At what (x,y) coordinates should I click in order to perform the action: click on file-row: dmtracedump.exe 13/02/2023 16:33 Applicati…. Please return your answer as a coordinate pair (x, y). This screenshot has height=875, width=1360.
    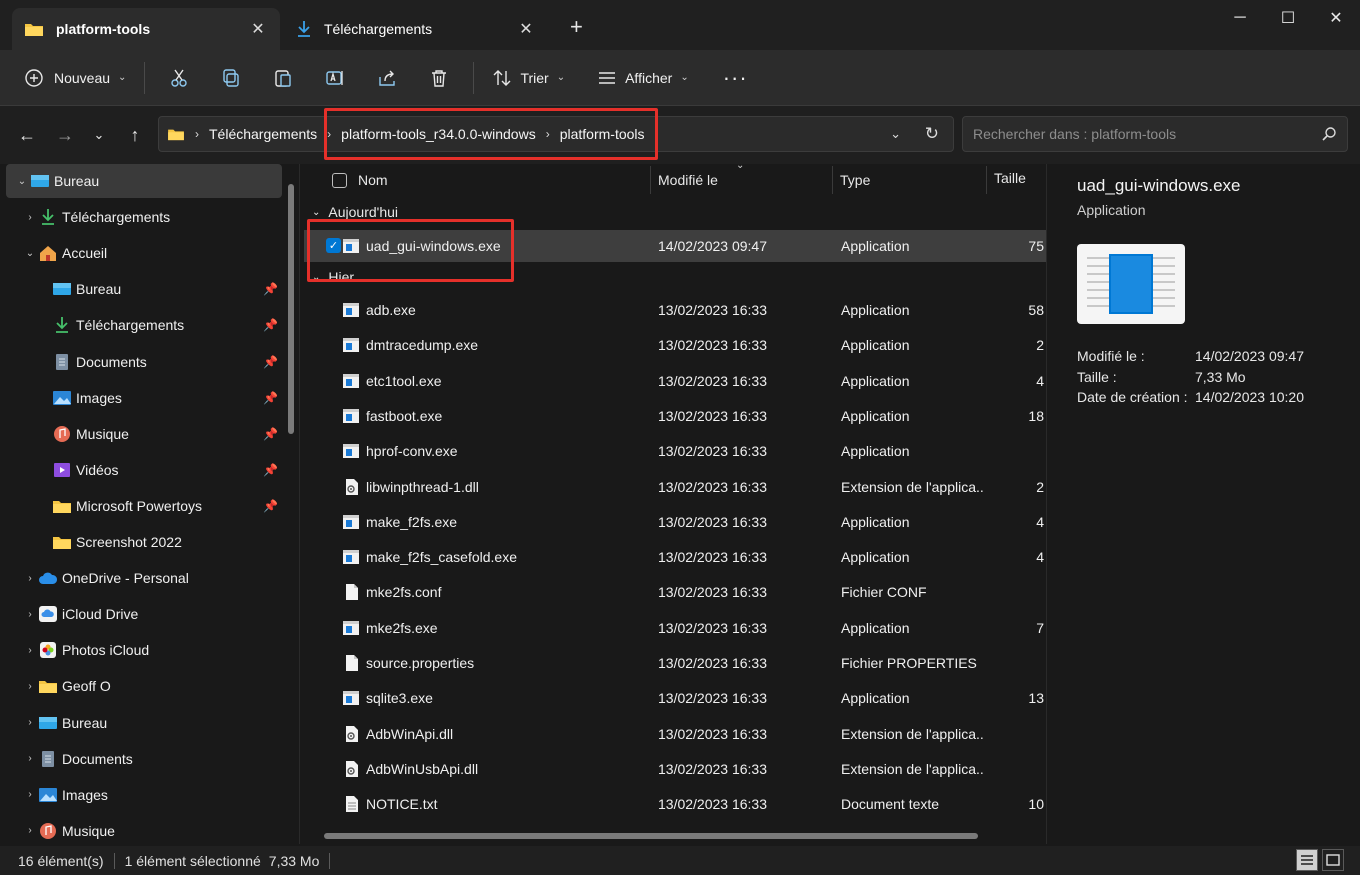
    Looking at the image, I should click on (675, 345).